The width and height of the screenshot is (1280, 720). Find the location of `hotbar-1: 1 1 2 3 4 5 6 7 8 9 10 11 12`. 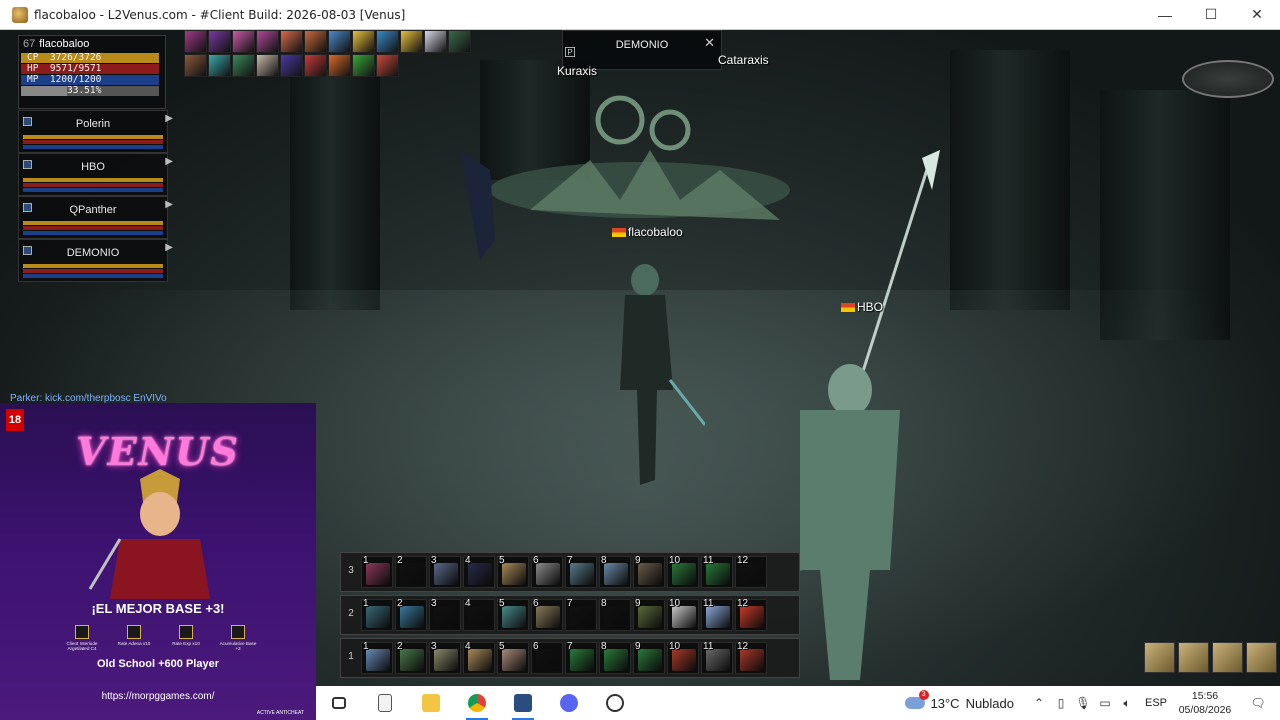

hotbar-1: 1 1 2 3 4 5 6 7 8 9 10 11 12 is located at coordinates (570, 658).